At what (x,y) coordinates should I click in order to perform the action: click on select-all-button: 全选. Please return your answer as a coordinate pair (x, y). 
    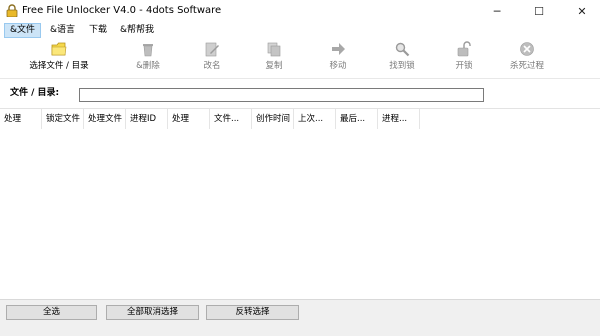
    Looking at the image, I should click on (51, 312).